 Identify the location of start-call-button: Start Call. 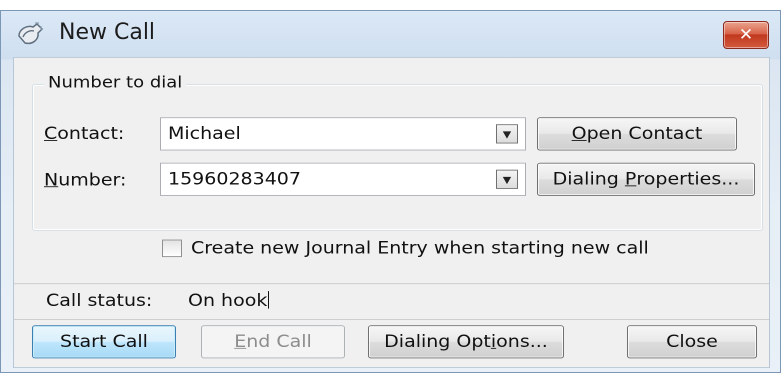
(104, 342).